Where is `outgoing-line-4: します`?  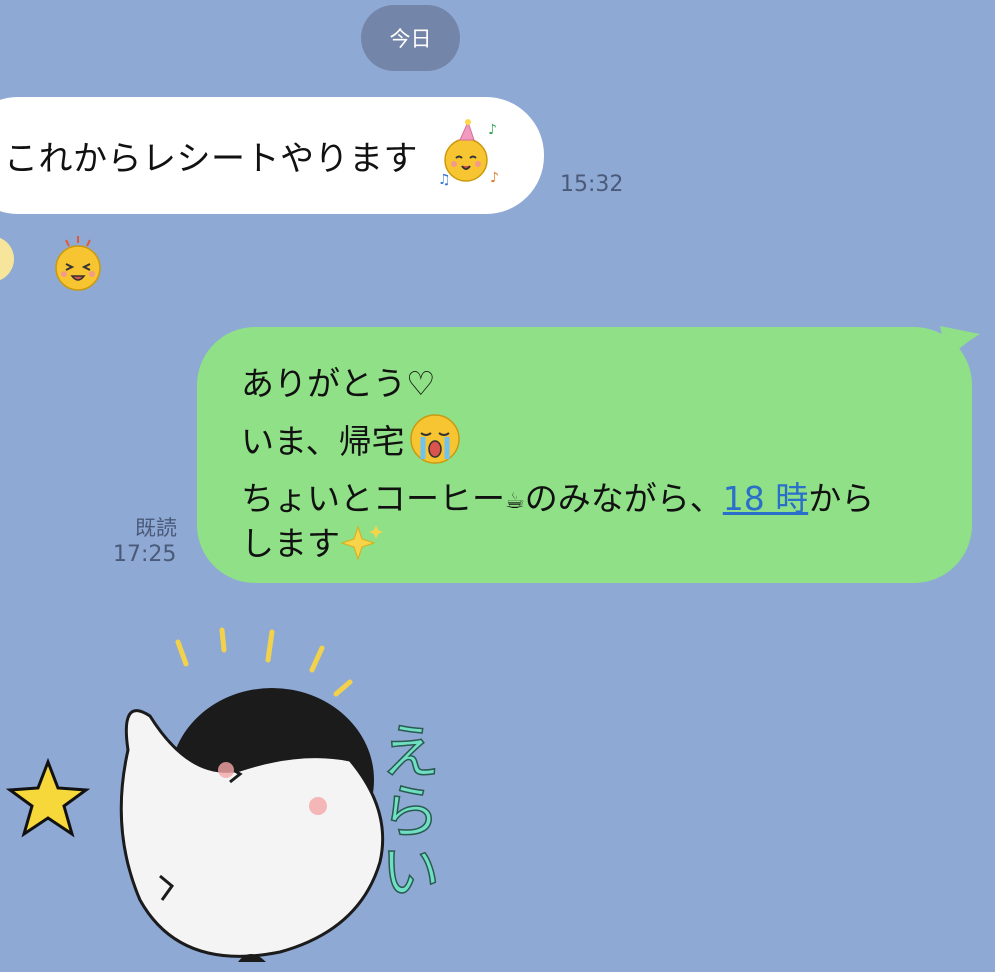
outgoing-line-4: します is located at coordinates (312, 541).